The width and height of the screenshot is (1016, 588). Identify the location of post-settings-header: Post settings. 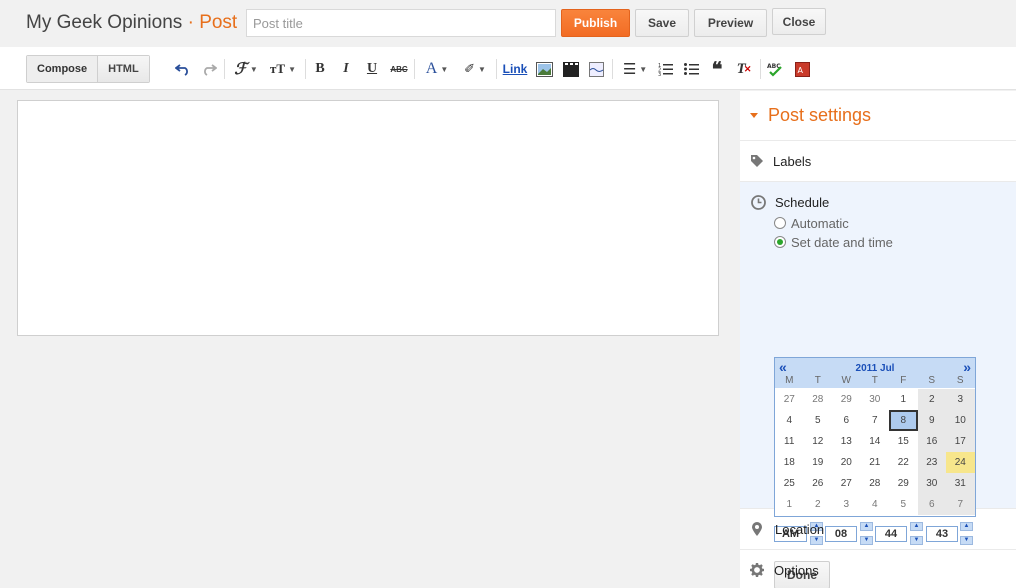
(878, 116).